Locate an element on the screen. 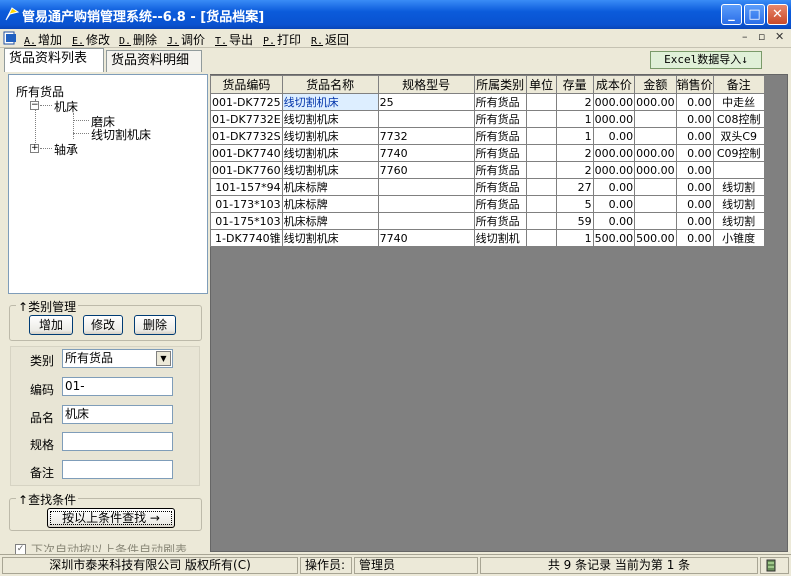 The height and width of the screenshot is (576, 791). table-cell: 线切割机 is located at coordinates (500, 238).